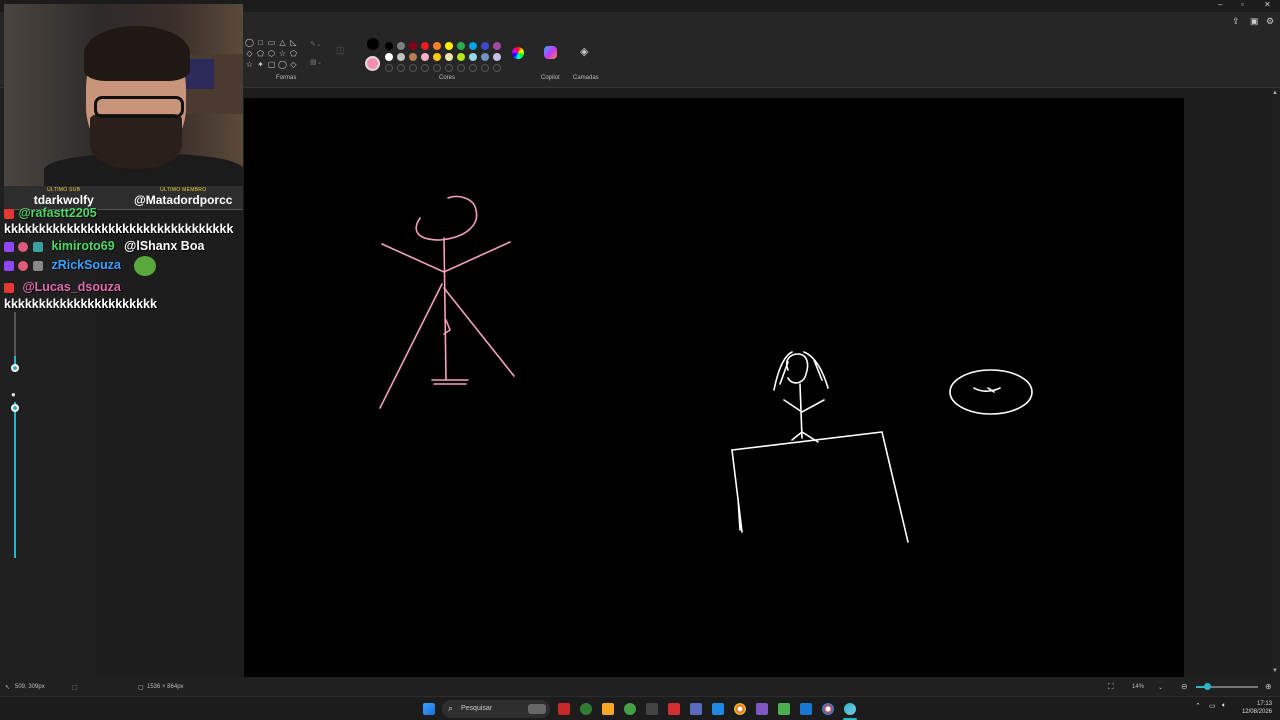 The image size is (1280, 720). I want to click on file-explorer-icon, so click(608, 709).